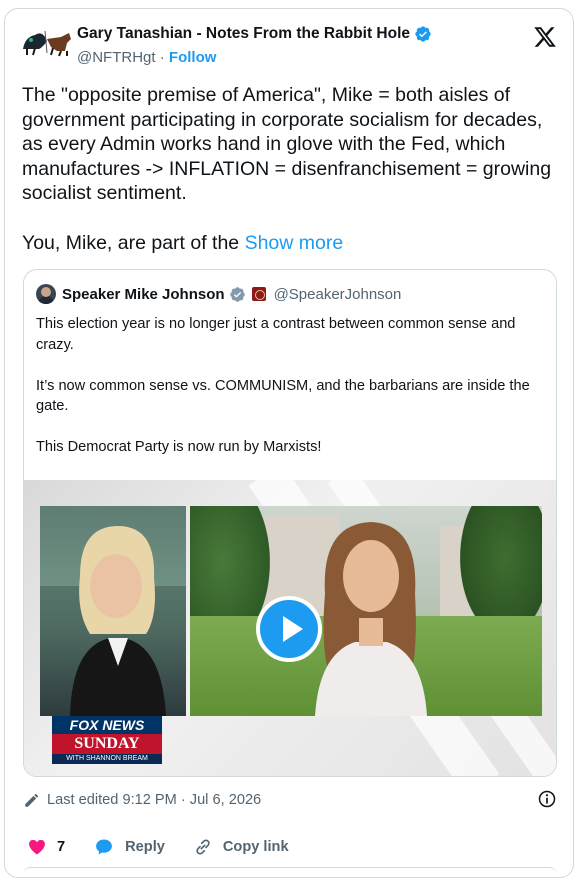 This screenshot has width=578, height=878. I want to click on author-avatar, so click(47, 42).